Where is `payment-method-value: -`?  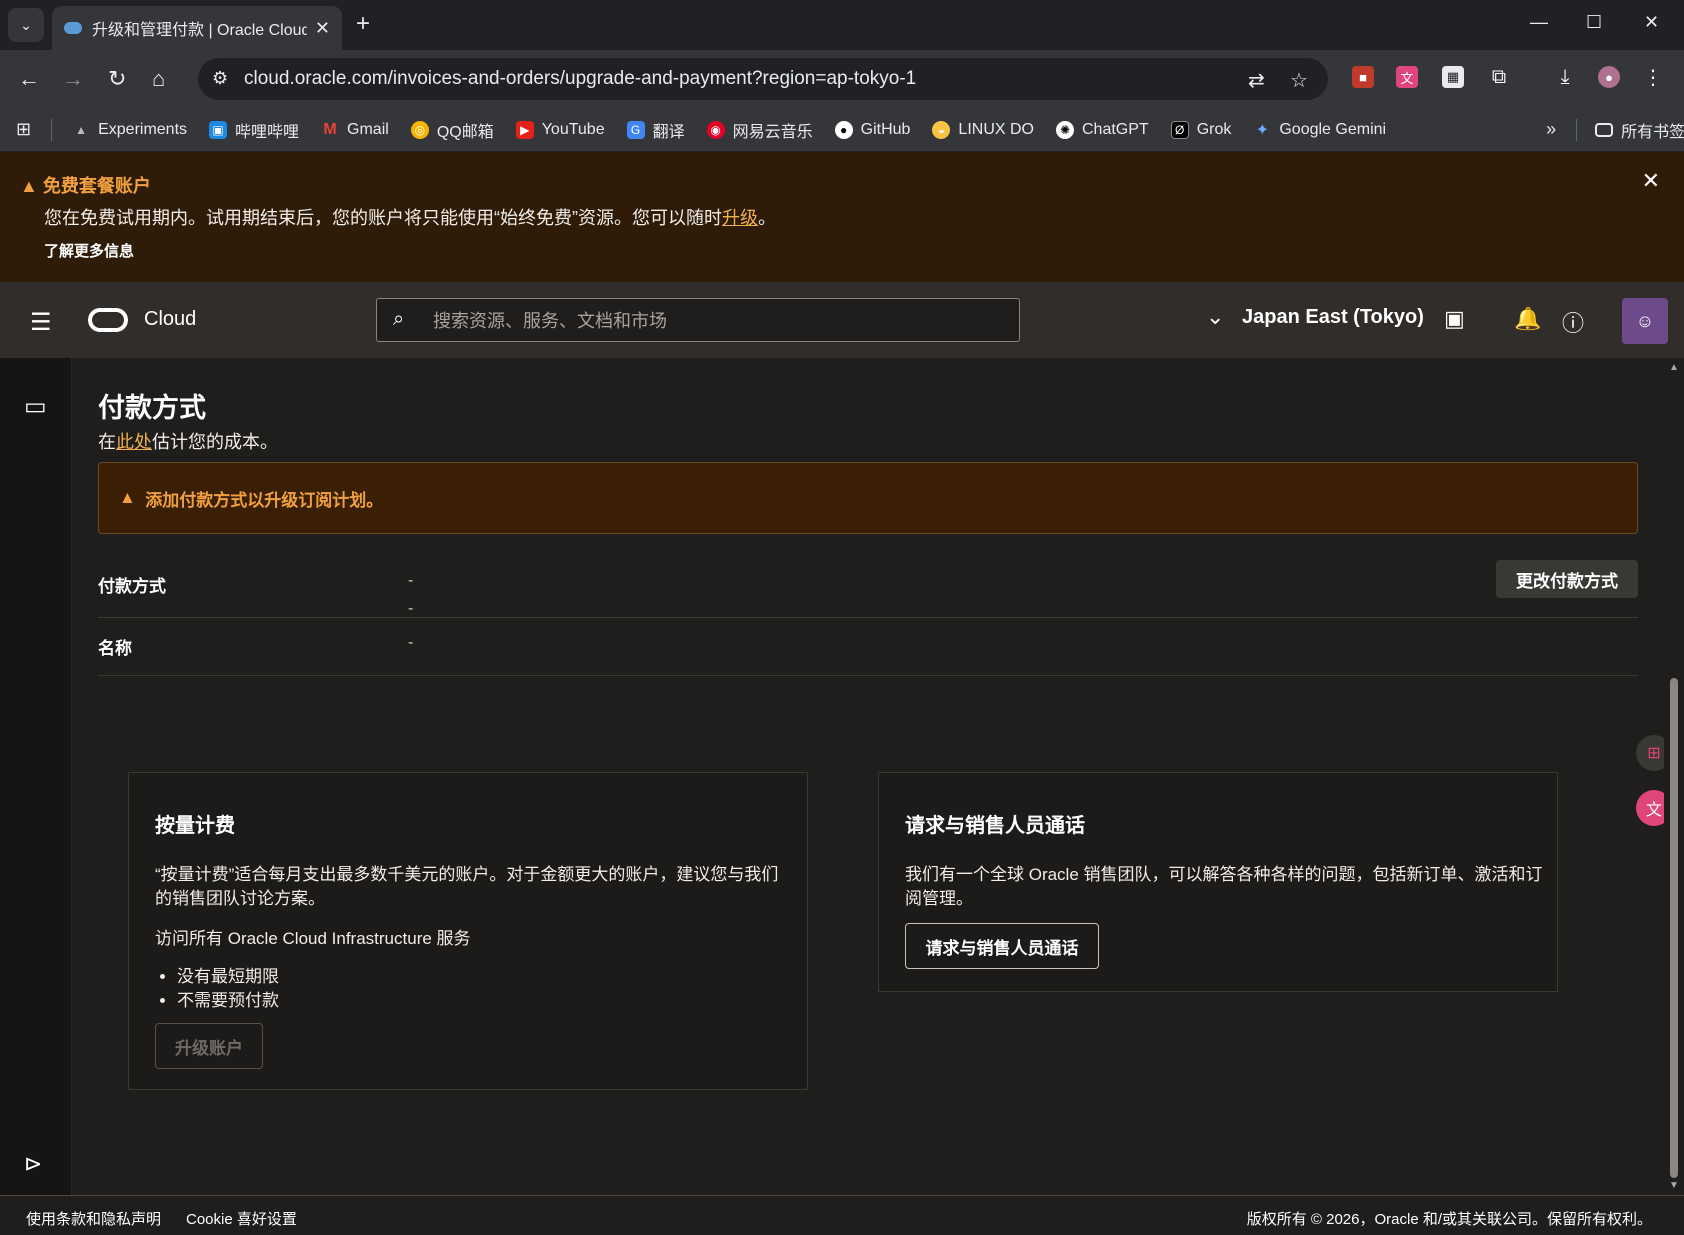 payment-method-value: - is located at coordinates (411, 580).